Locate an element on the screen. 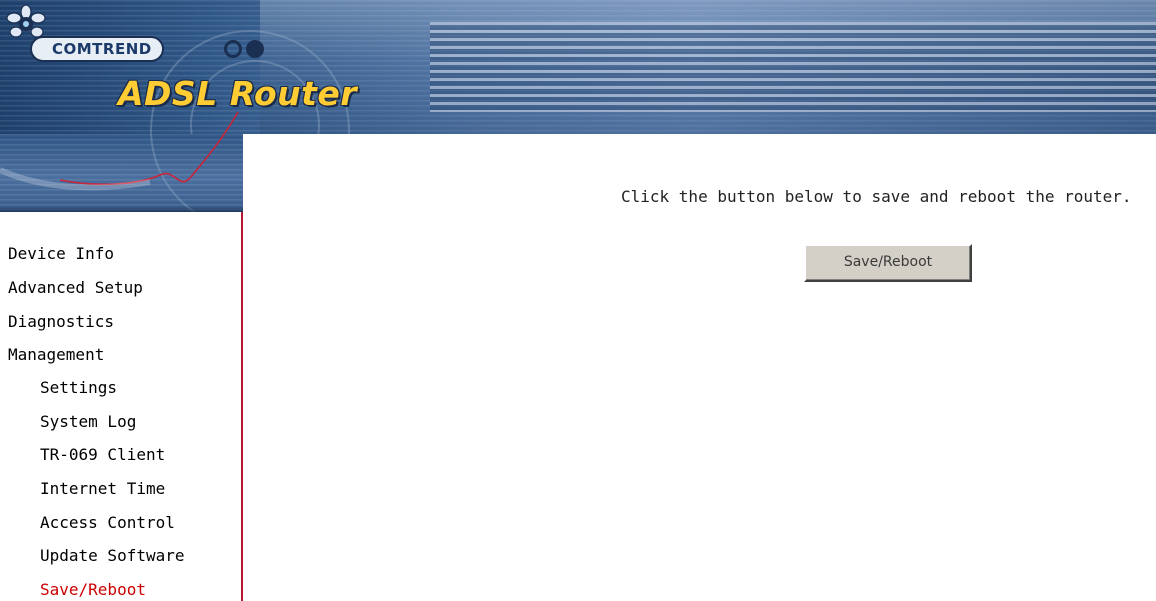 The width and height of the screenshot is (1156, 601). swoosh-decoration is located at coordinates (119, 151).